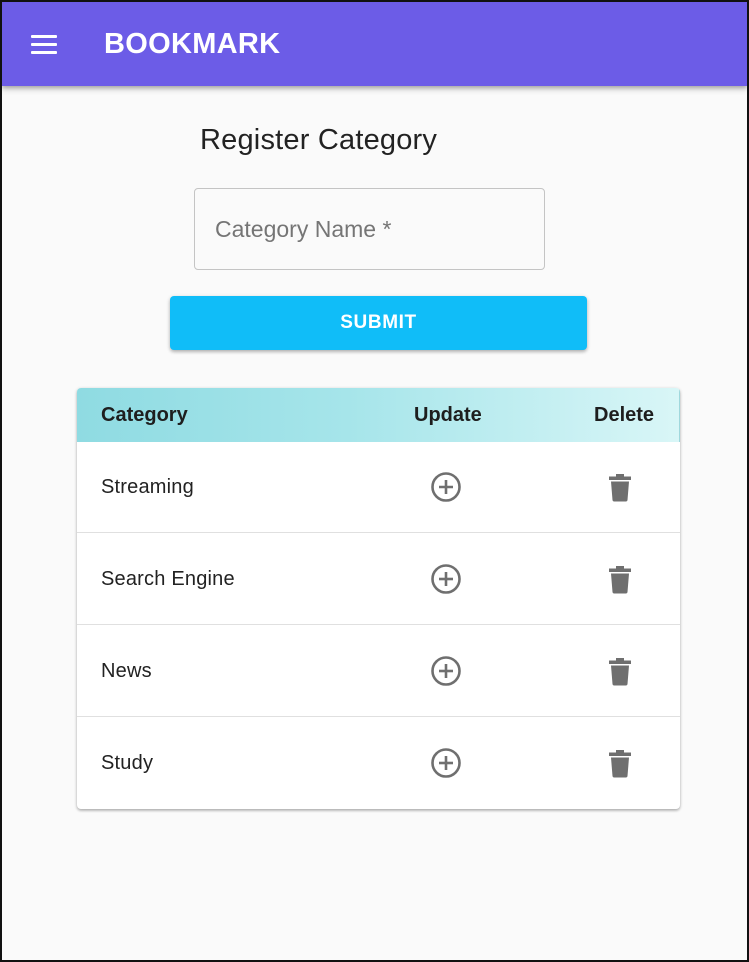 Image resolution: width=749 pixels, height=962 pixels. I want to click on category-name-cell: Streaming, so click(147, 487).